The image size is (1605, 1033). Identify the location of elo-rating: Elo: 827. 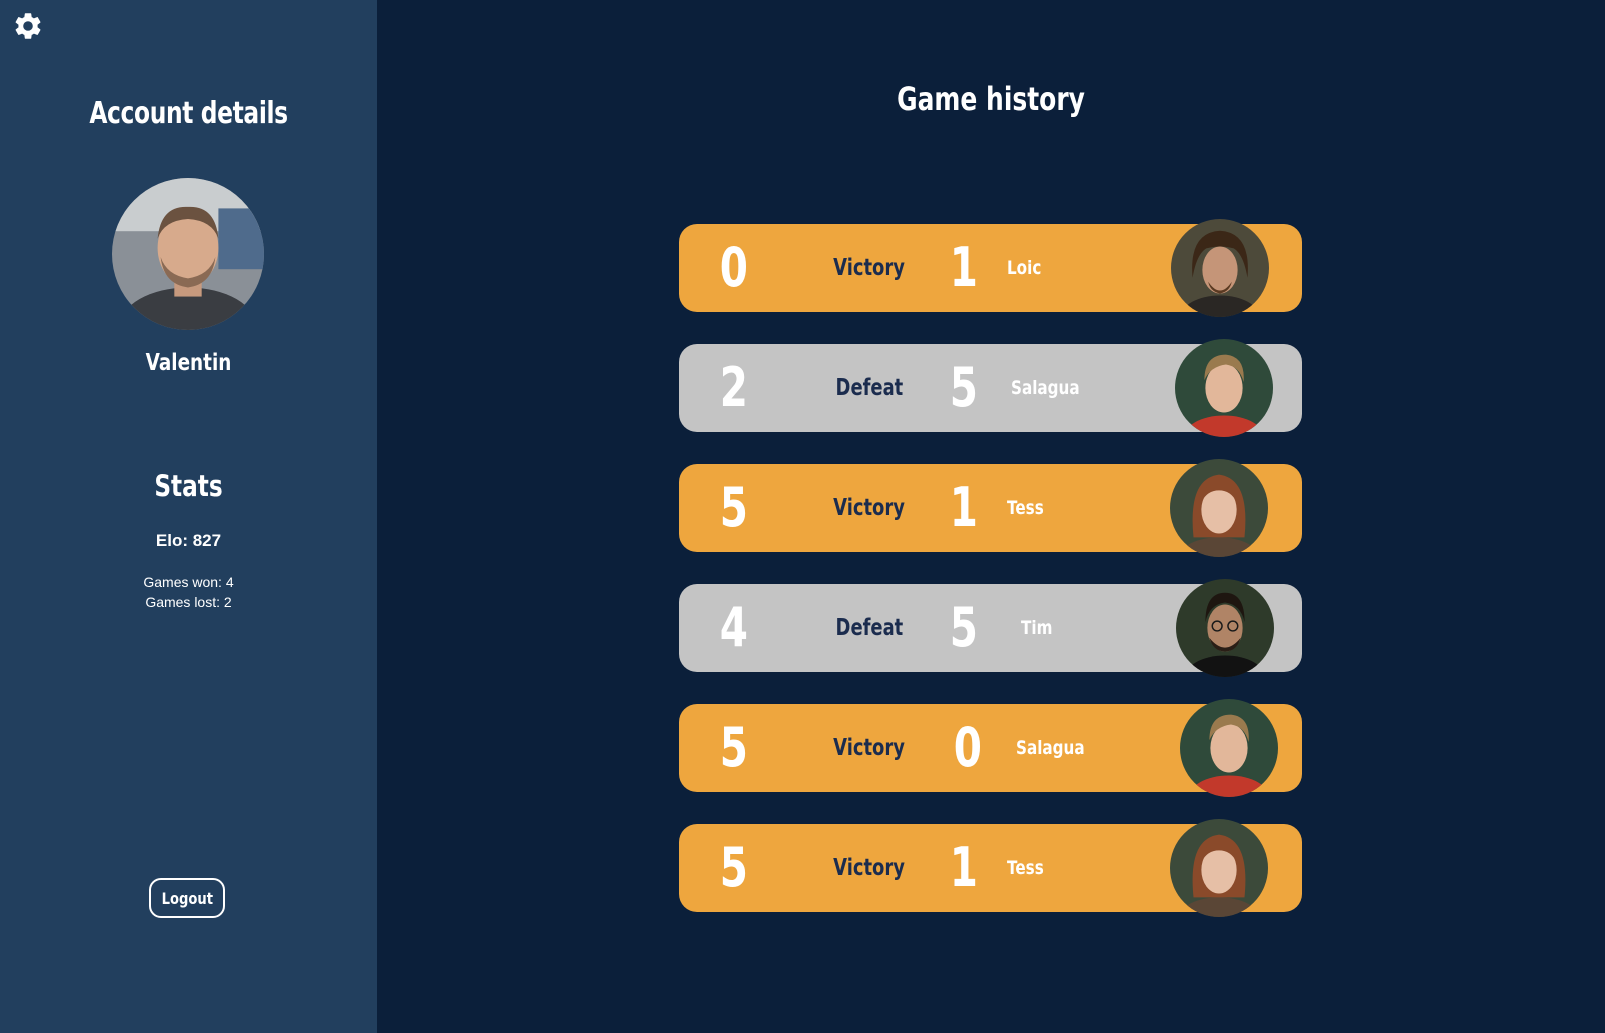
(188, 540).